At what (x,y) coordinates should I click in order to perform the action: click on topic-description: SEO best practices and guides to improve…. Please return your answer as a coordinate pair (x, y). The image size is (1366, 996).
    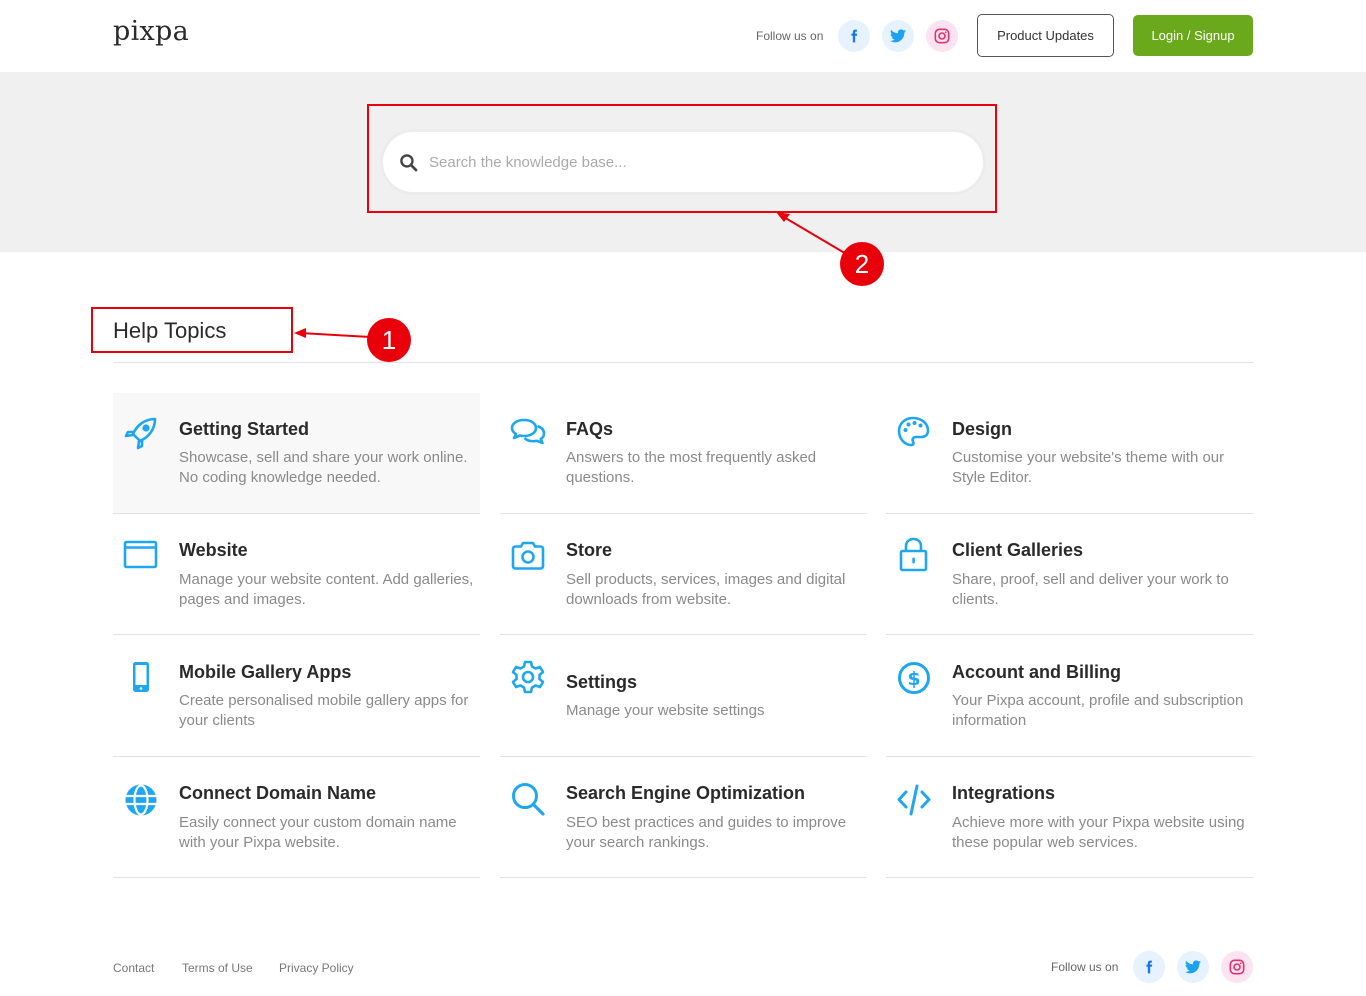
    Looking at the image, I should click on (706, 832).